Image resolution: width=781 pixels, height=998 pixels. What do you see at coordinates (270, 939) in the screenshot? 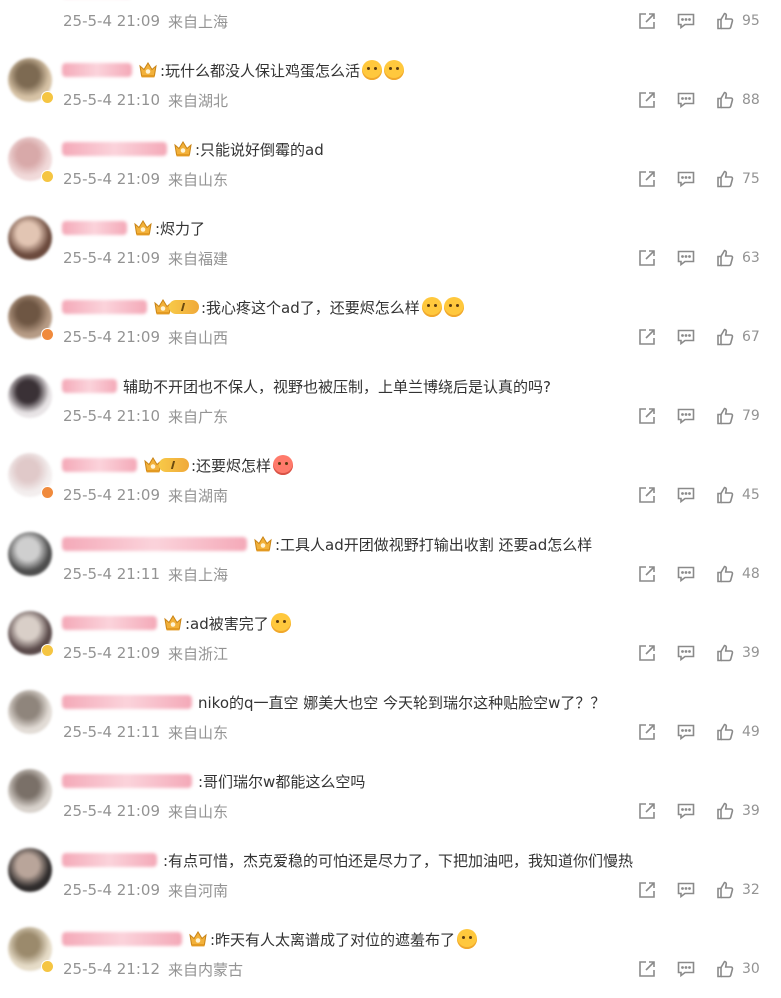
I see `comment-content: :昨天有人太离谱成了对位的遮羞布了` at bounding box center [270, 939].